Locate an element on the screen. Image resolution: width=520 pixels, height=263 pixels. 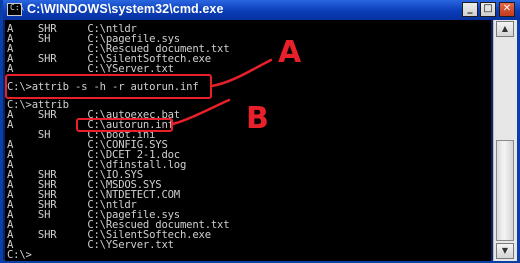
maximize-button: □ is located at coordinates (488, 9).